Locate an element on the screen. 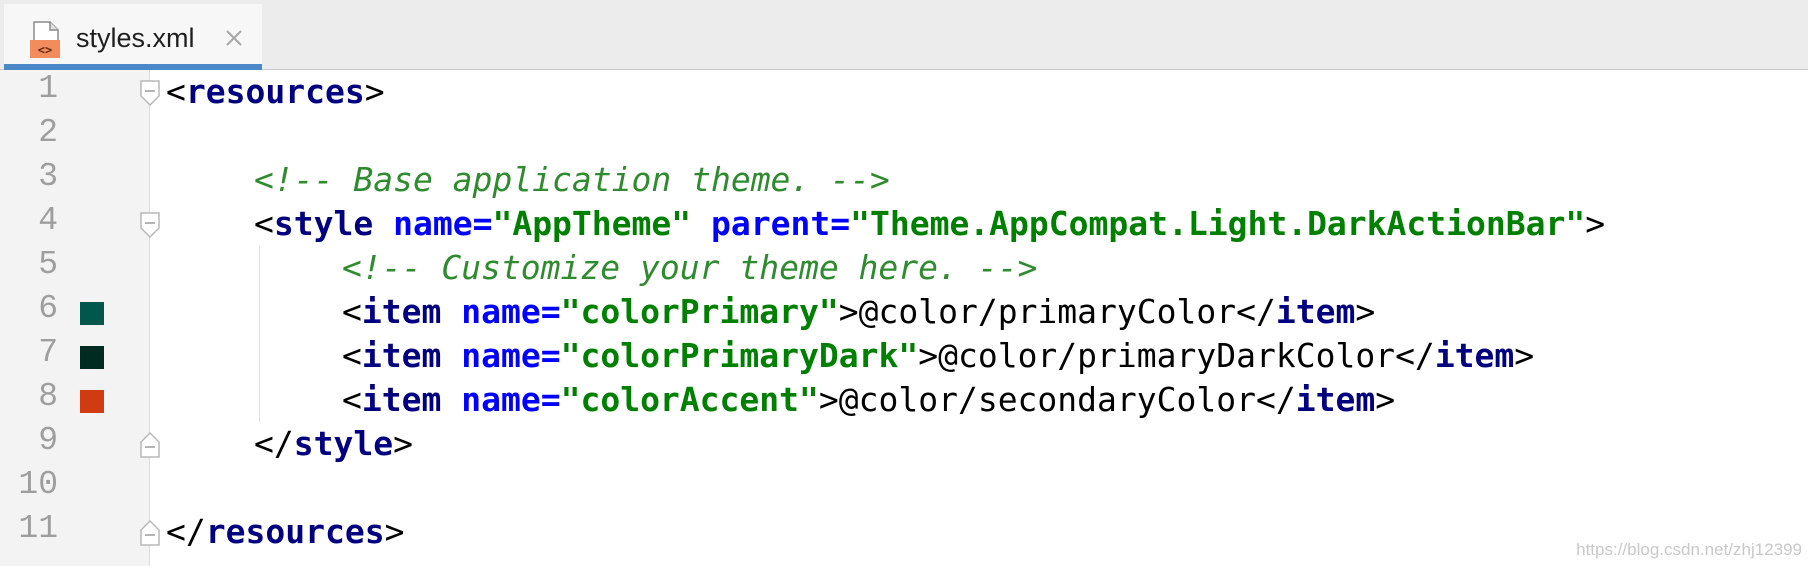 The image size is (1808, 566). xml-comment: <!-- Customize your theme here. --> is located at coordinates (690, 267).